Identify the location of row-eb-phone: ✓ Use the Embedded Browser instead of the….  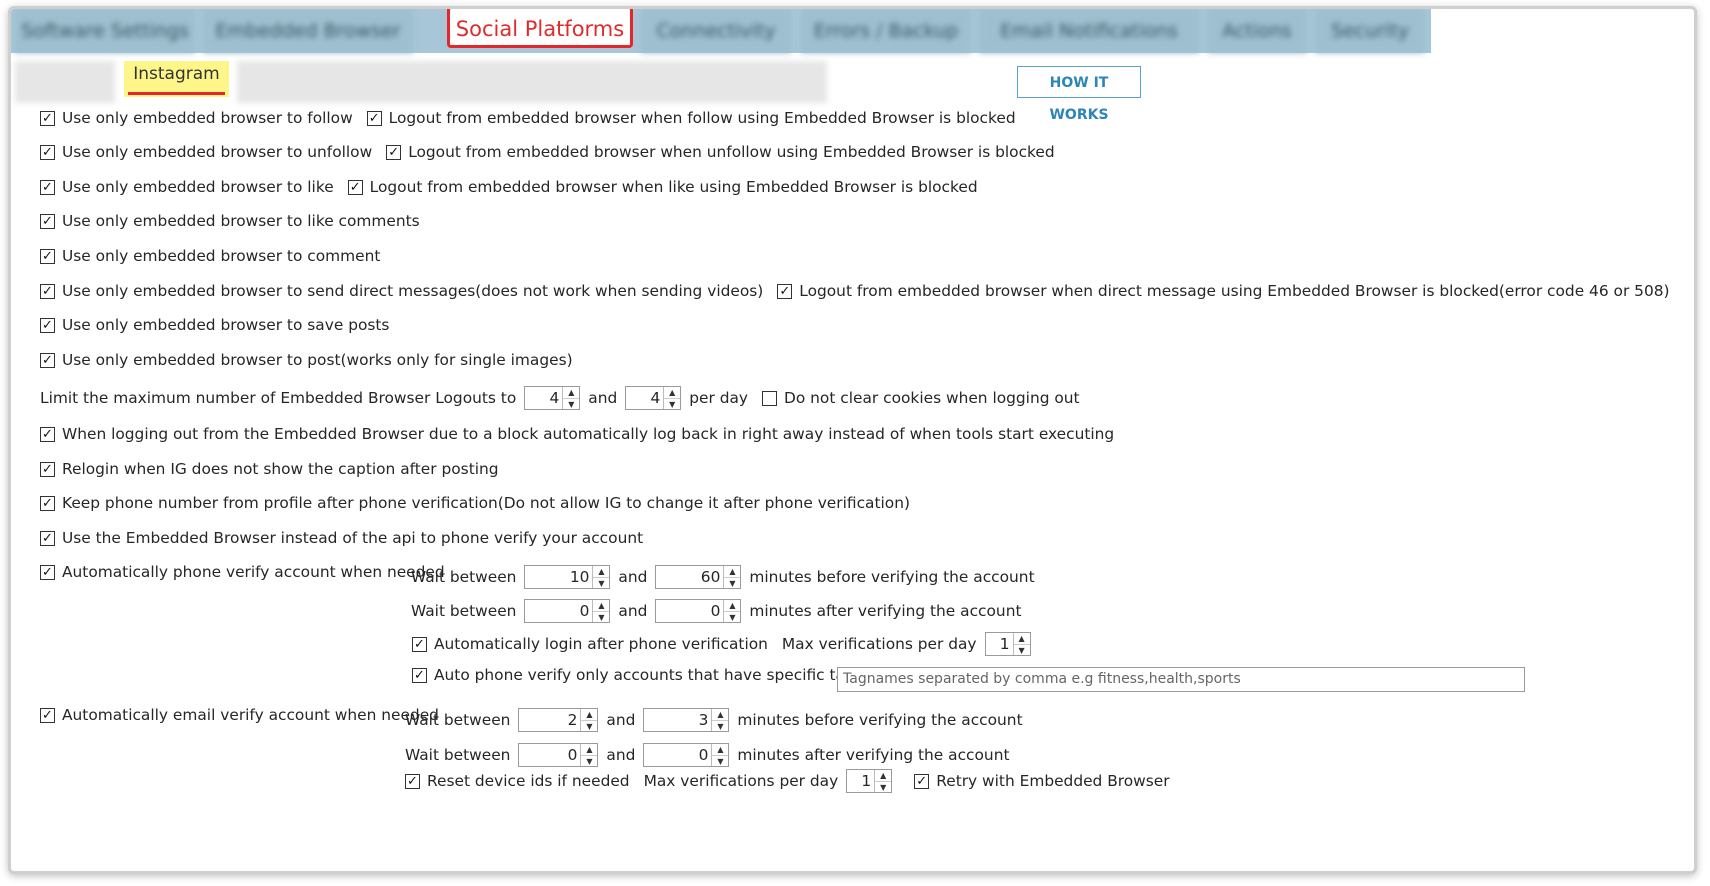
(341, 538).